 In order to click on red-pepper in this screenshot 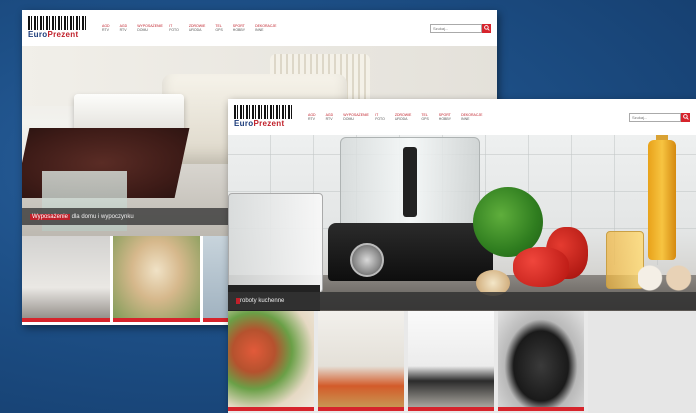, I will do `click(541, 267)`.